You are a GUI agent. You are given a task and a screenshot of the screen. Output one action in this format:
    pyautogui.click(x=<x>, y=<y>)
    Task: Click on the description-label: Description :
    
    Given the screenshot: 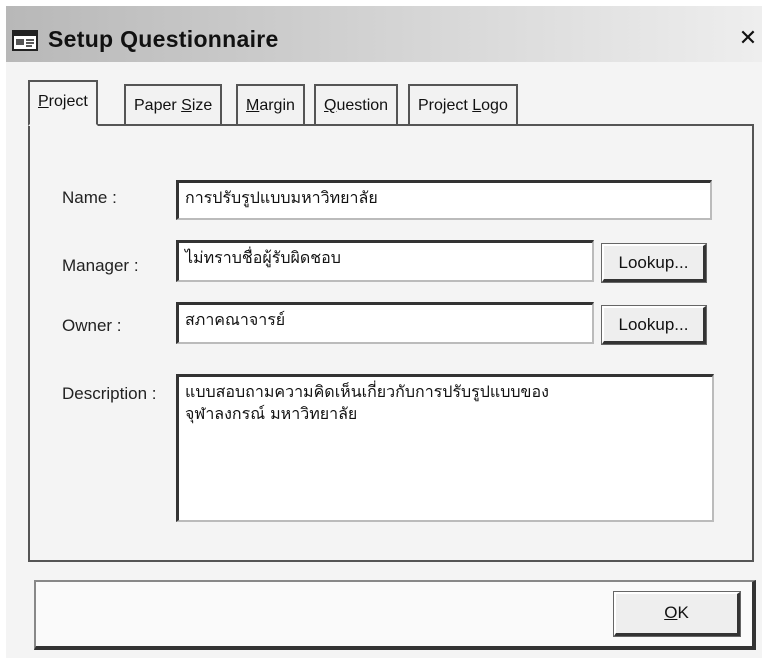 What is the action you would take?
    pyautogui.click(x=109, y=393)
    